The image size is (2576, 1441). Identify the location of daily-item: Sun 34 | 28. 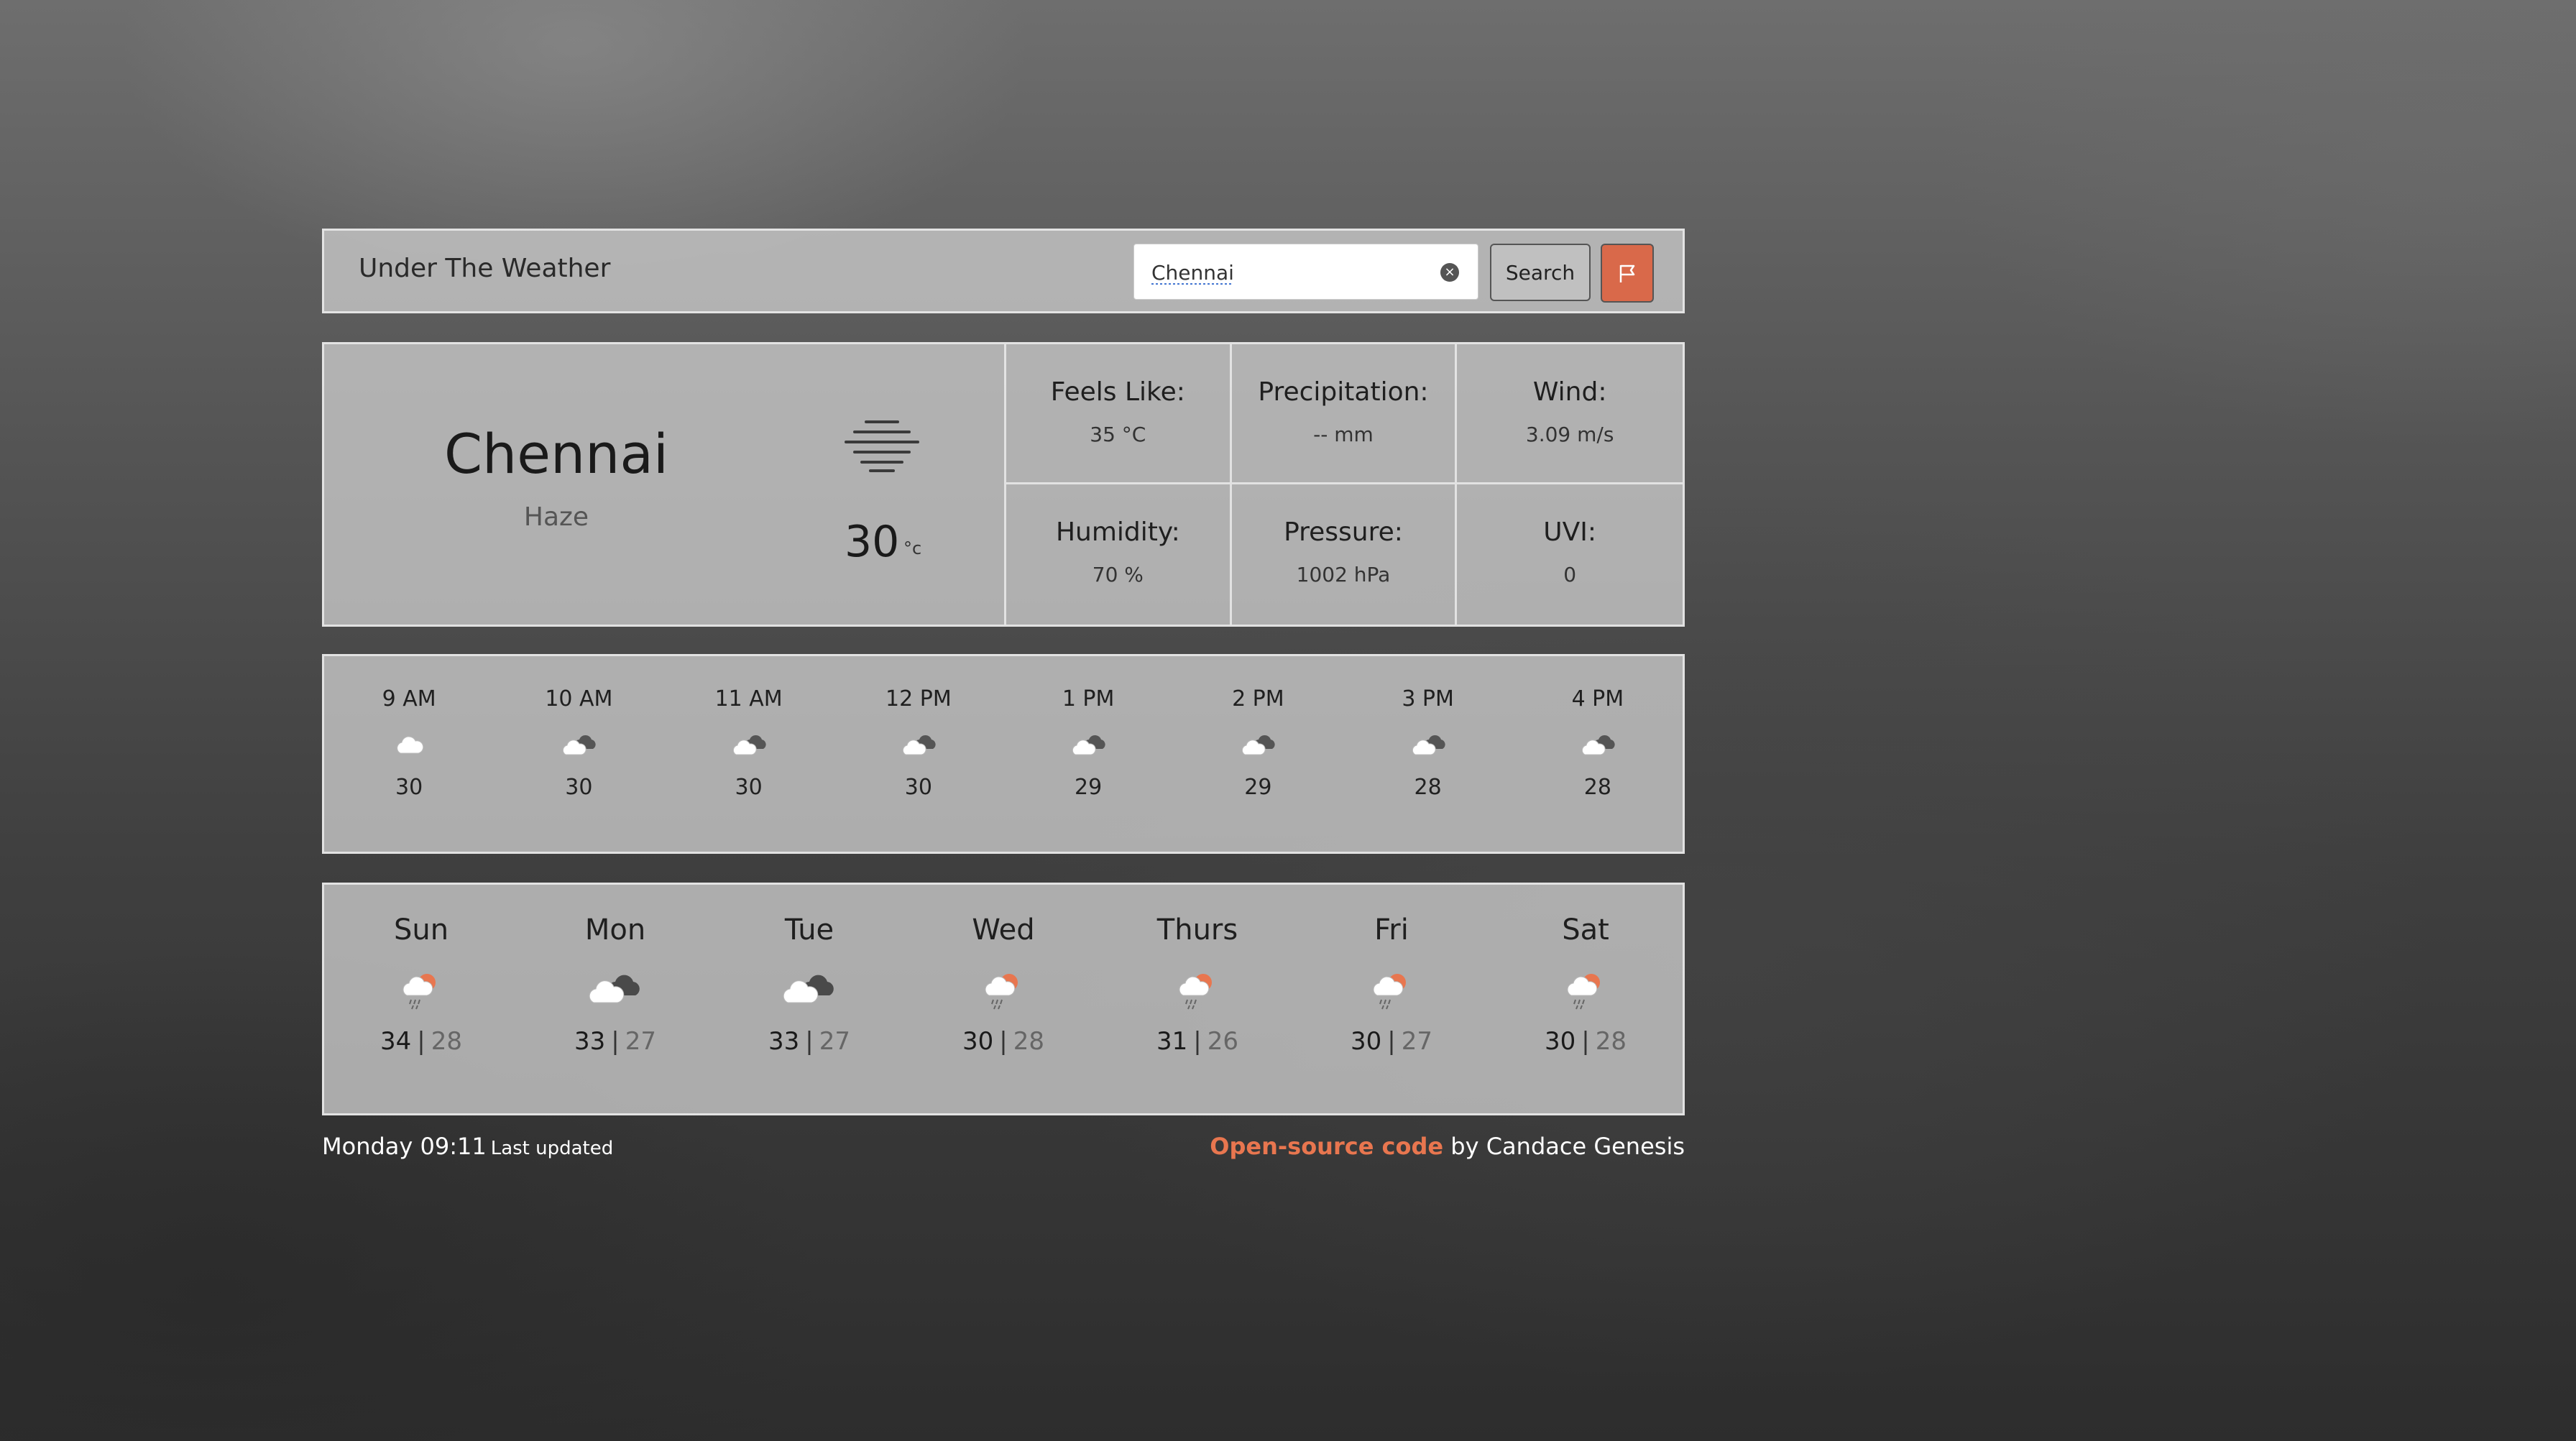
(421, 999).